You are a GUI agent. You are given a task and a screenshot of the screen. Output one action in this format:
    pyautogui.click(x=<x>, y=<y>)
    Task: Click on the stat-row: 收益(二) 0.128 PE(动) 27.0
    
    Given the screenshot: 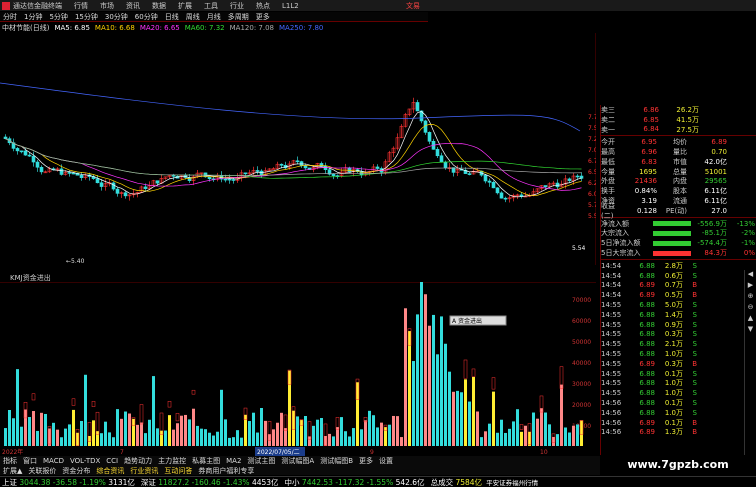 What is the action you would take?
    pyautogui.click(x=678, y=211)
    